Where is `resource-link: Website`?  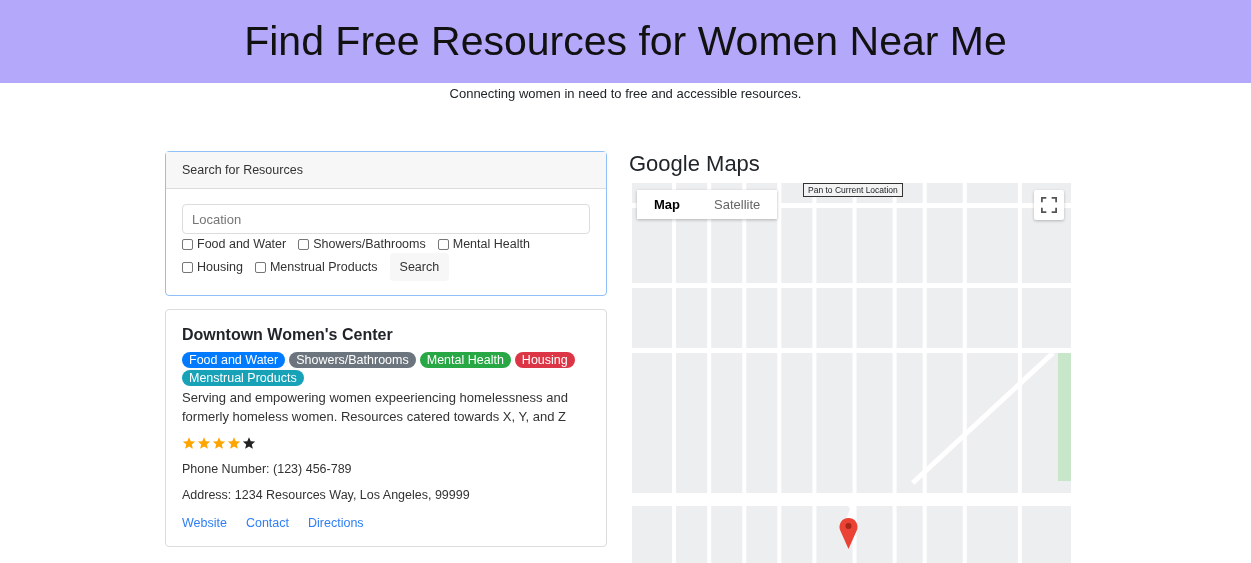
resource-link: Website is located at coordinates (204, 523).